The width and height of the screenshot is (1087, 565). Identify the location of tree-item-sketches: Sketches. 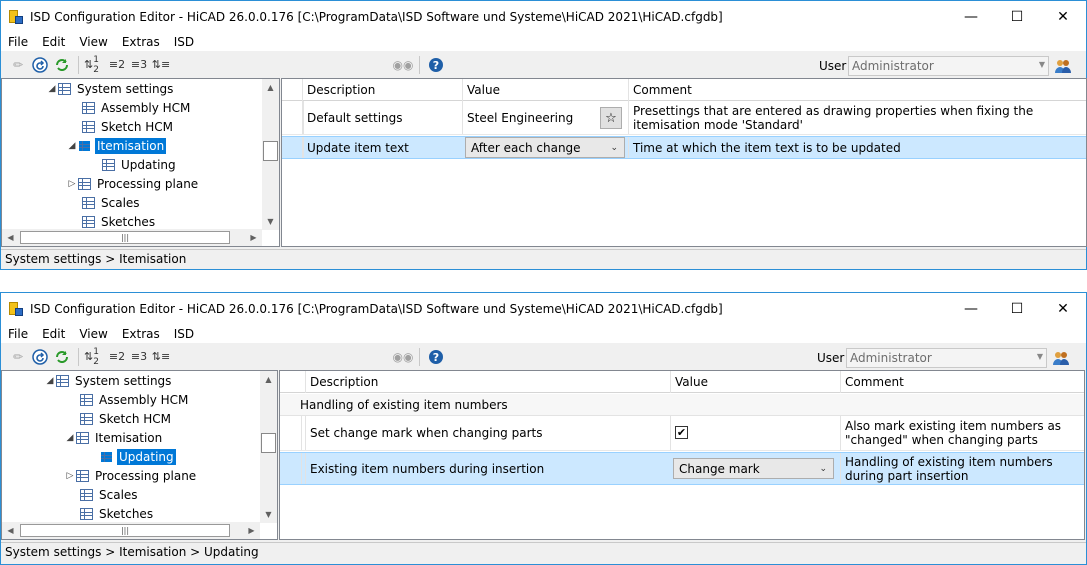
(111, 513).